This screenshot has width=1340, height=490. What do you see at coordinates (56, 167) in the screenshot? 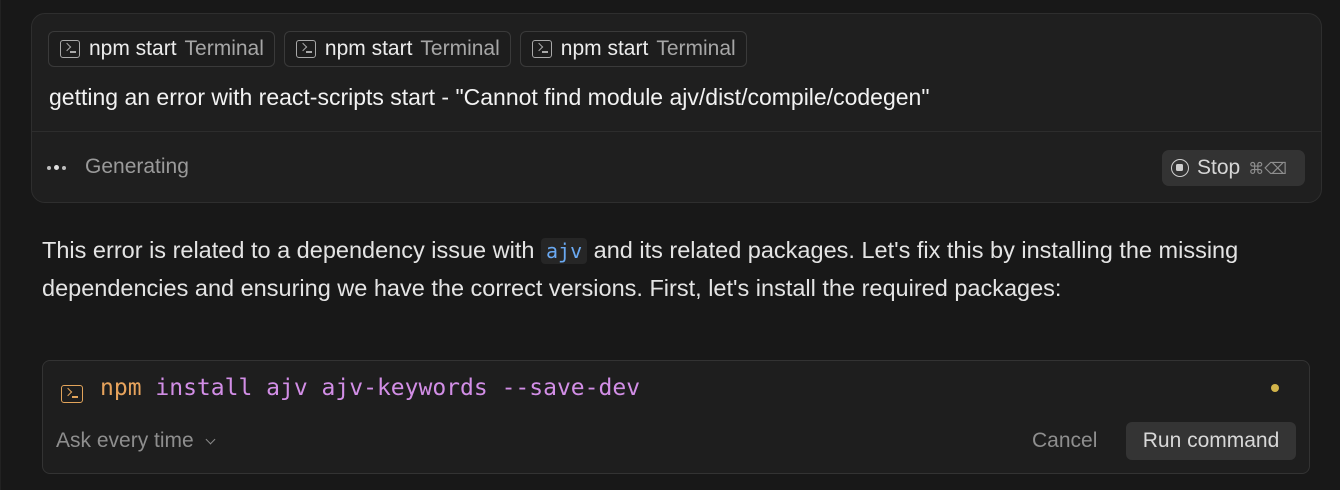
I see `generating-dots-icon` at bounding box center [56, 167].